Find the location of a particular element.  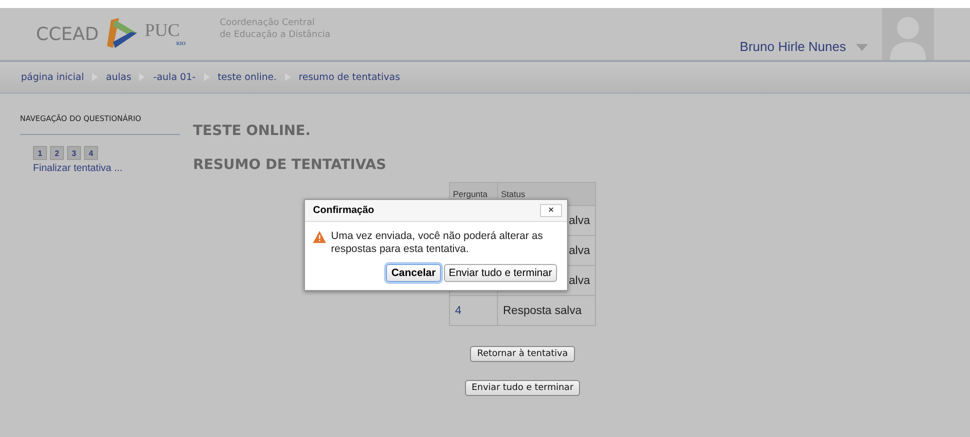

question-button: 4 is located at coordinates (91, 153).